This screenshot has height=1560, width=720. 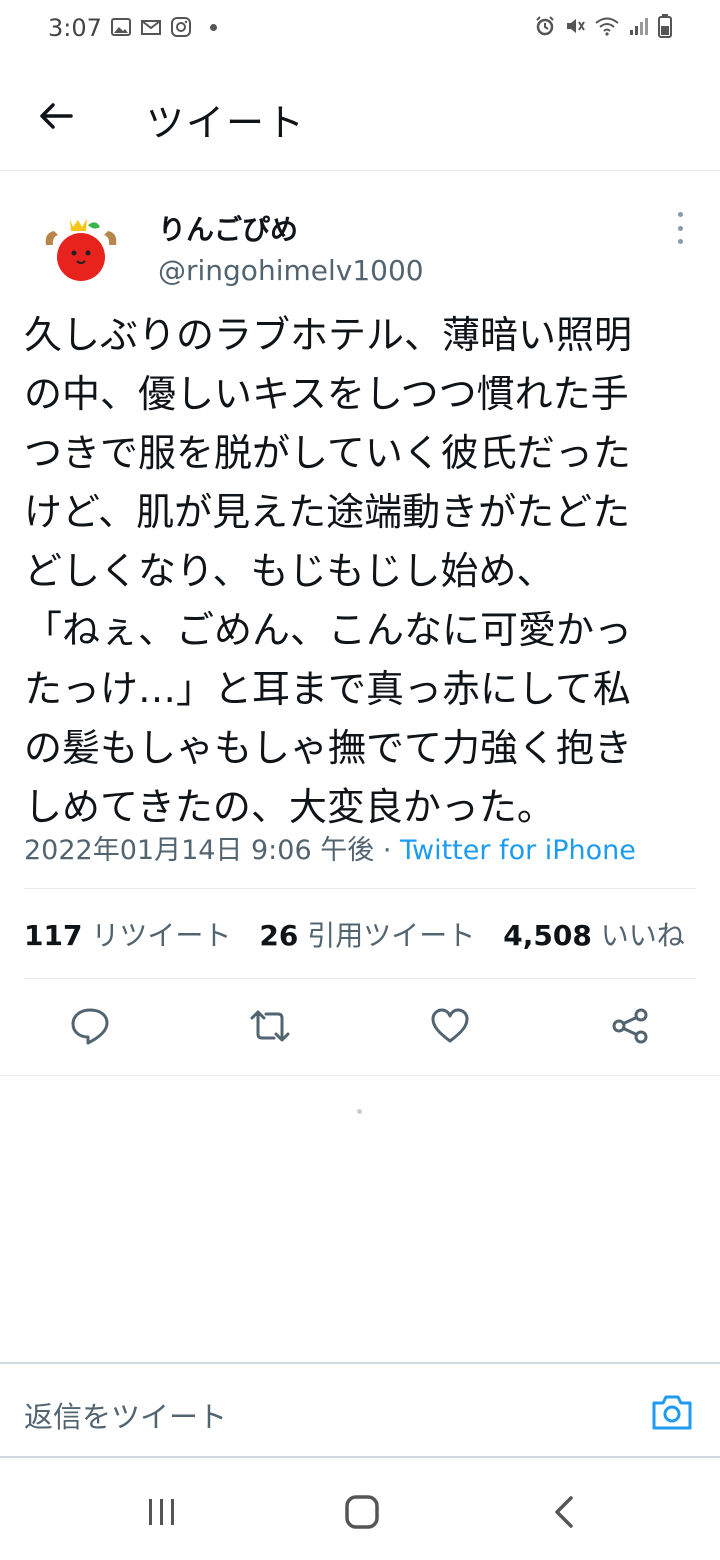 I want to click on like-button, so click(x=450, y=1026).